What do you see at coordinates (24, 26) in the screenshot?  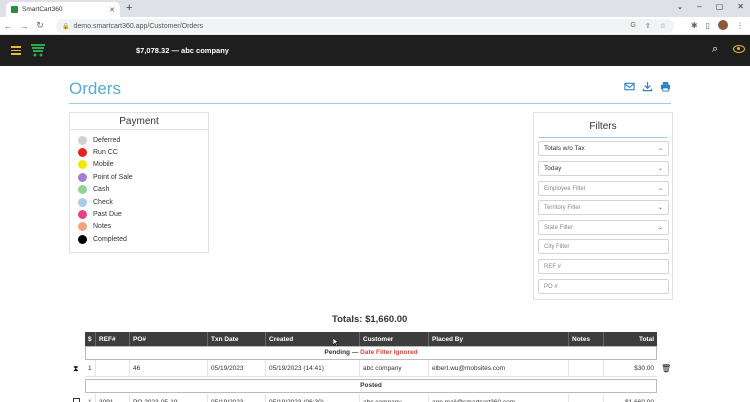 I see `forward-icon: →` at bounding box center [24, 26].